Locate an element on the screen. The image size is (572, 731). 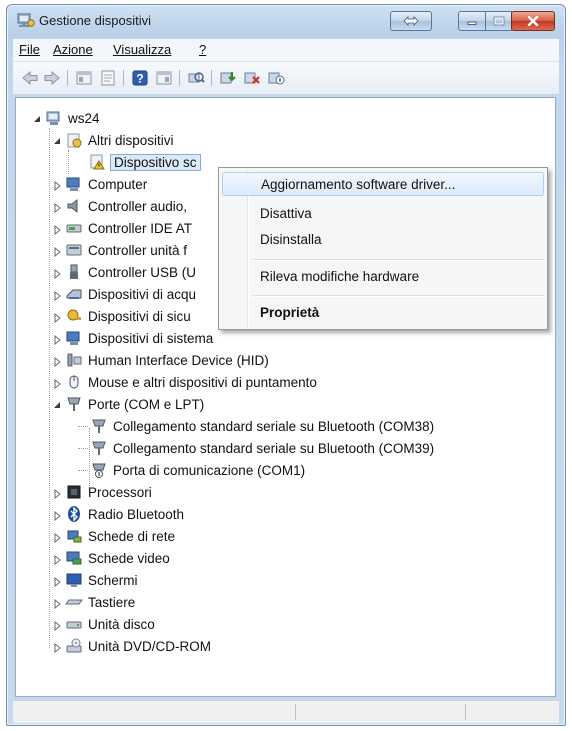
tree-node-tastiere: Tastiere is located at coordinates (93, 602).